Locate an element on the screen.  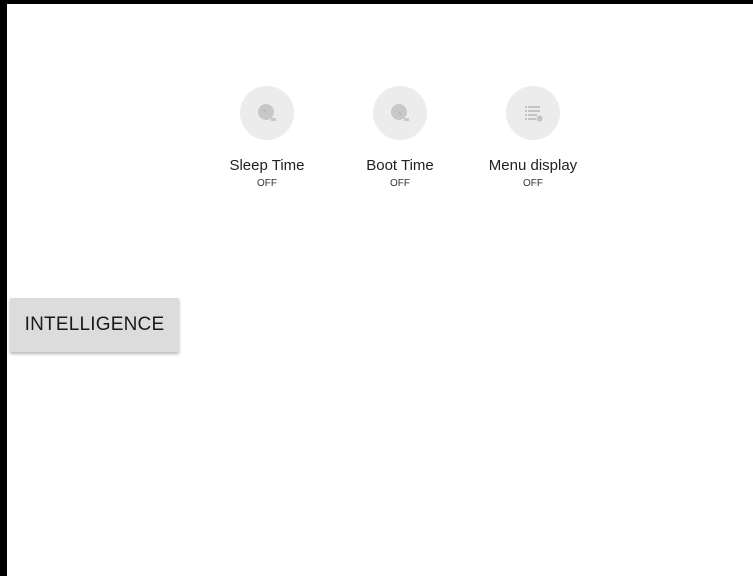
sleep-time-value: OFF is located at coordinates (267, 183).